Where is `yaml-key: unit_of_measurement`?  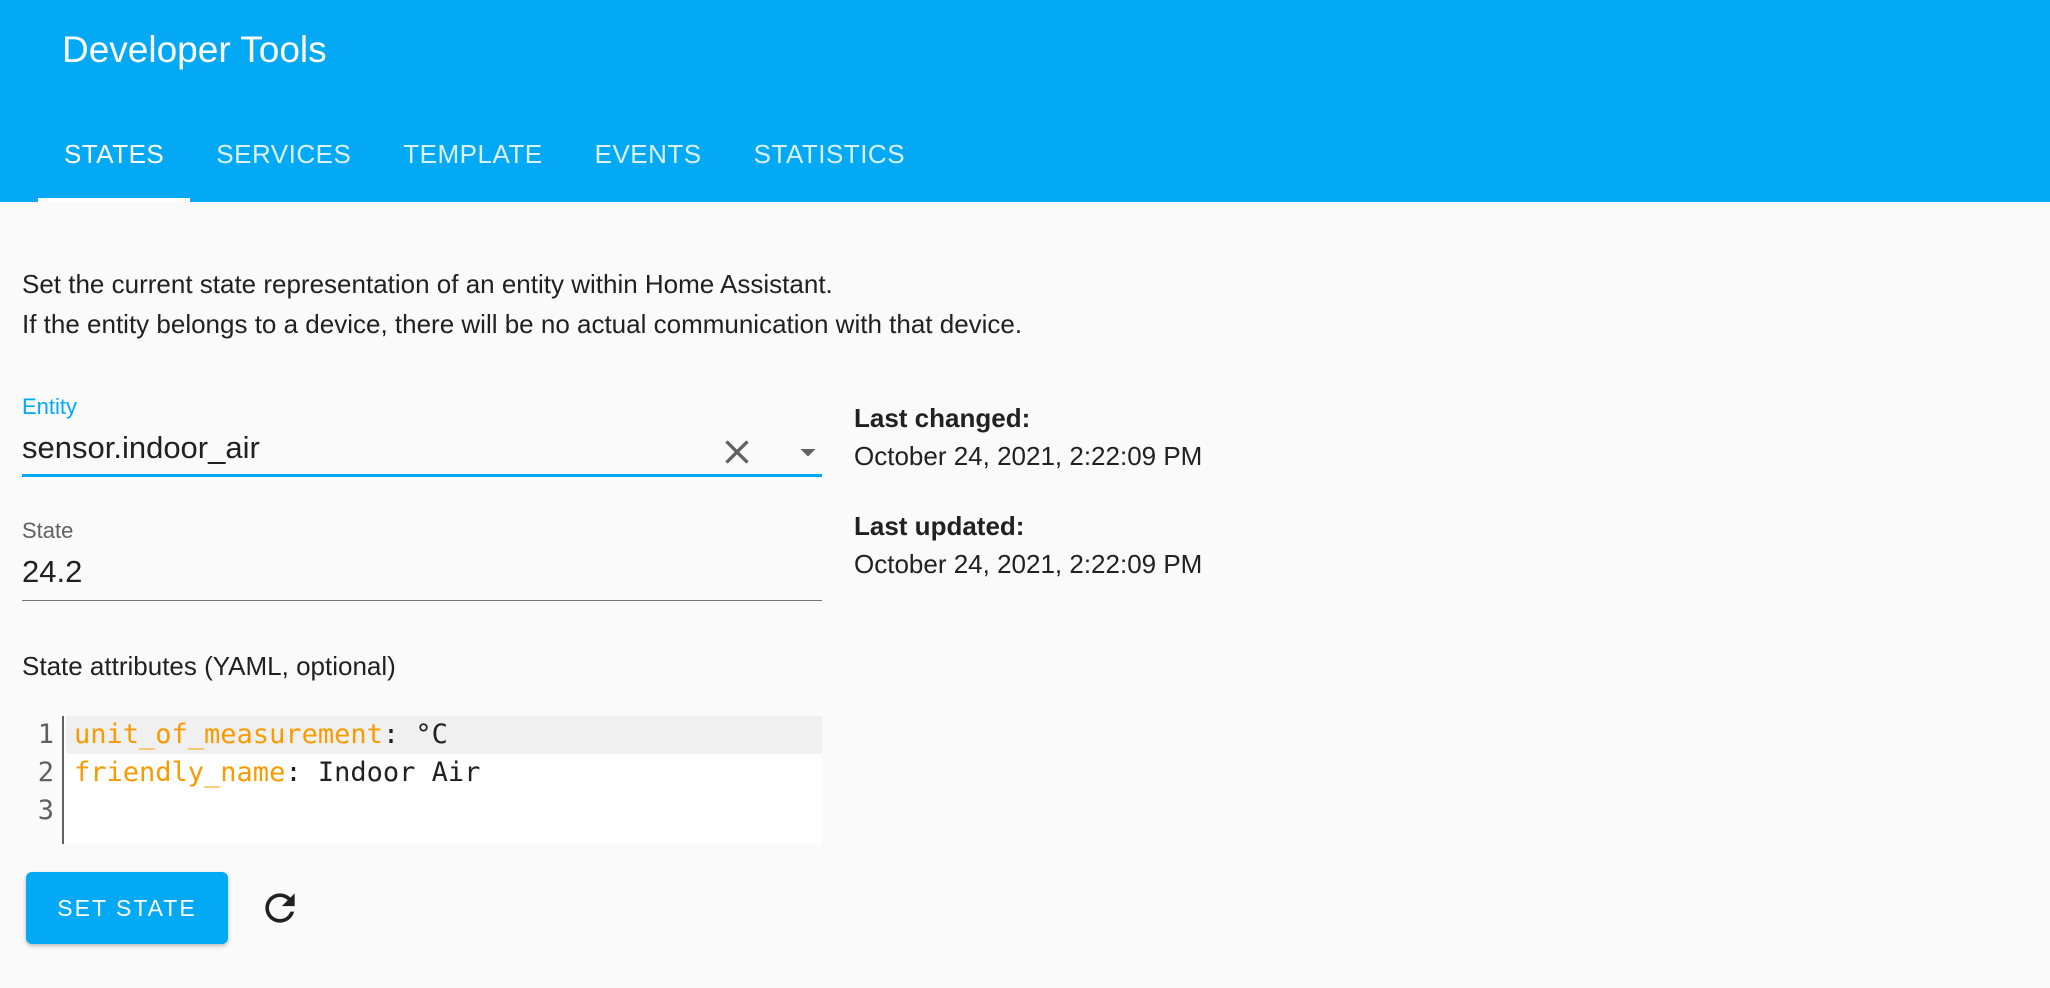 yaml-key: unit_of_measurement is located at coordinates (228, 734).